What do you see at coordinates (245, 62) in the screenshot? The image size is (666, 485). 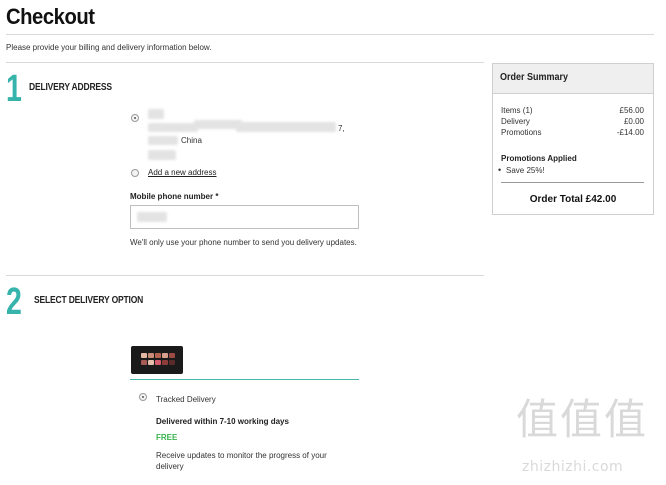 I see `intro-divider` at bounding box center [245, 62].